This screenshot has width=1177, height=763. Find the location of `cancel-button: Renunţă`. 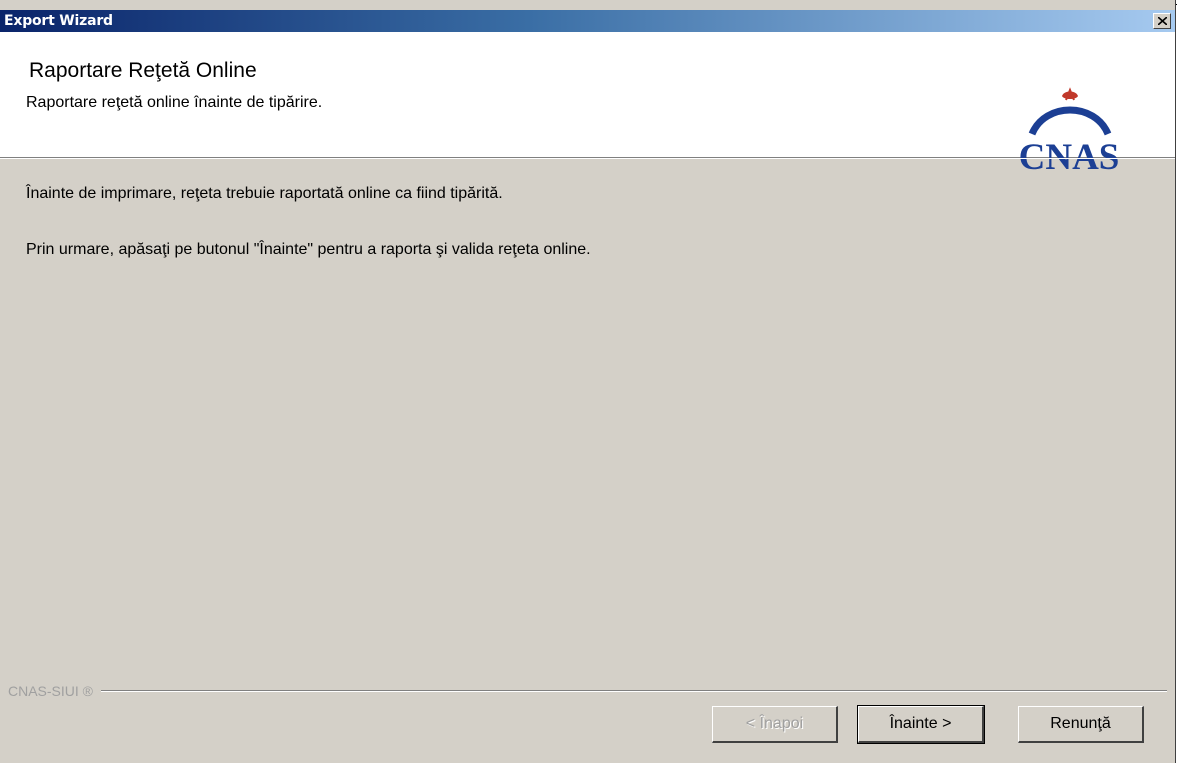

cancel-button: Renunţă is located at coordinates (1081, 724).